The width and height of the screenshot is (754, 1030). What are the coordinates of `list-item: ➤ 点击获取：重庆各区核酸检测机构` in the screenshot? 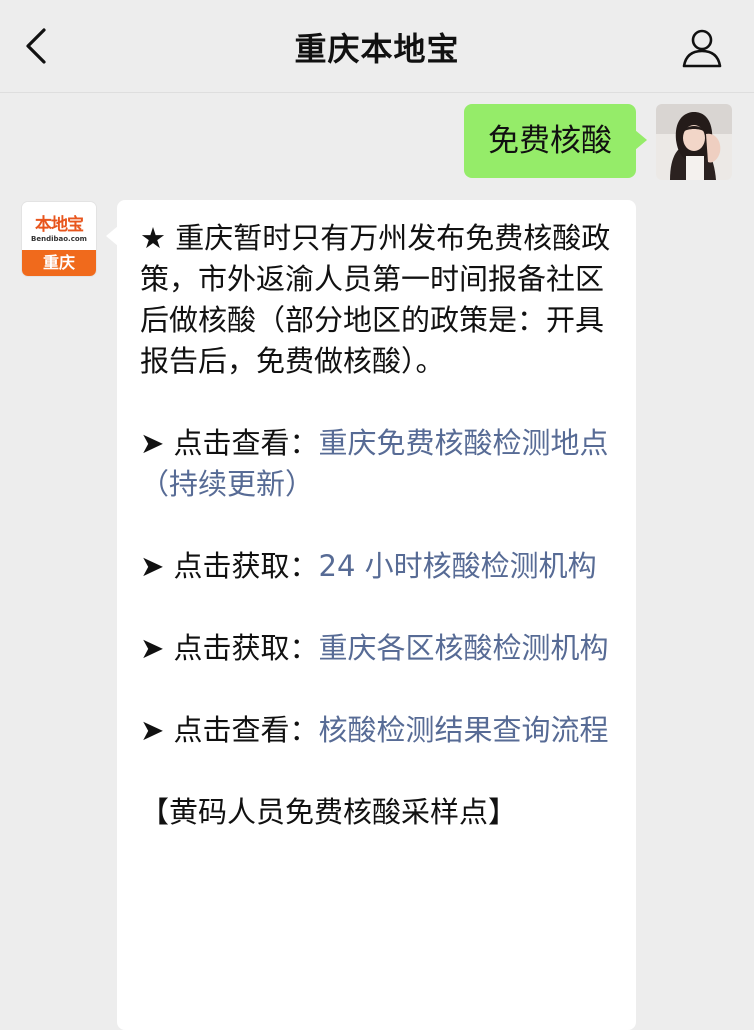 It's located at (378, 648).